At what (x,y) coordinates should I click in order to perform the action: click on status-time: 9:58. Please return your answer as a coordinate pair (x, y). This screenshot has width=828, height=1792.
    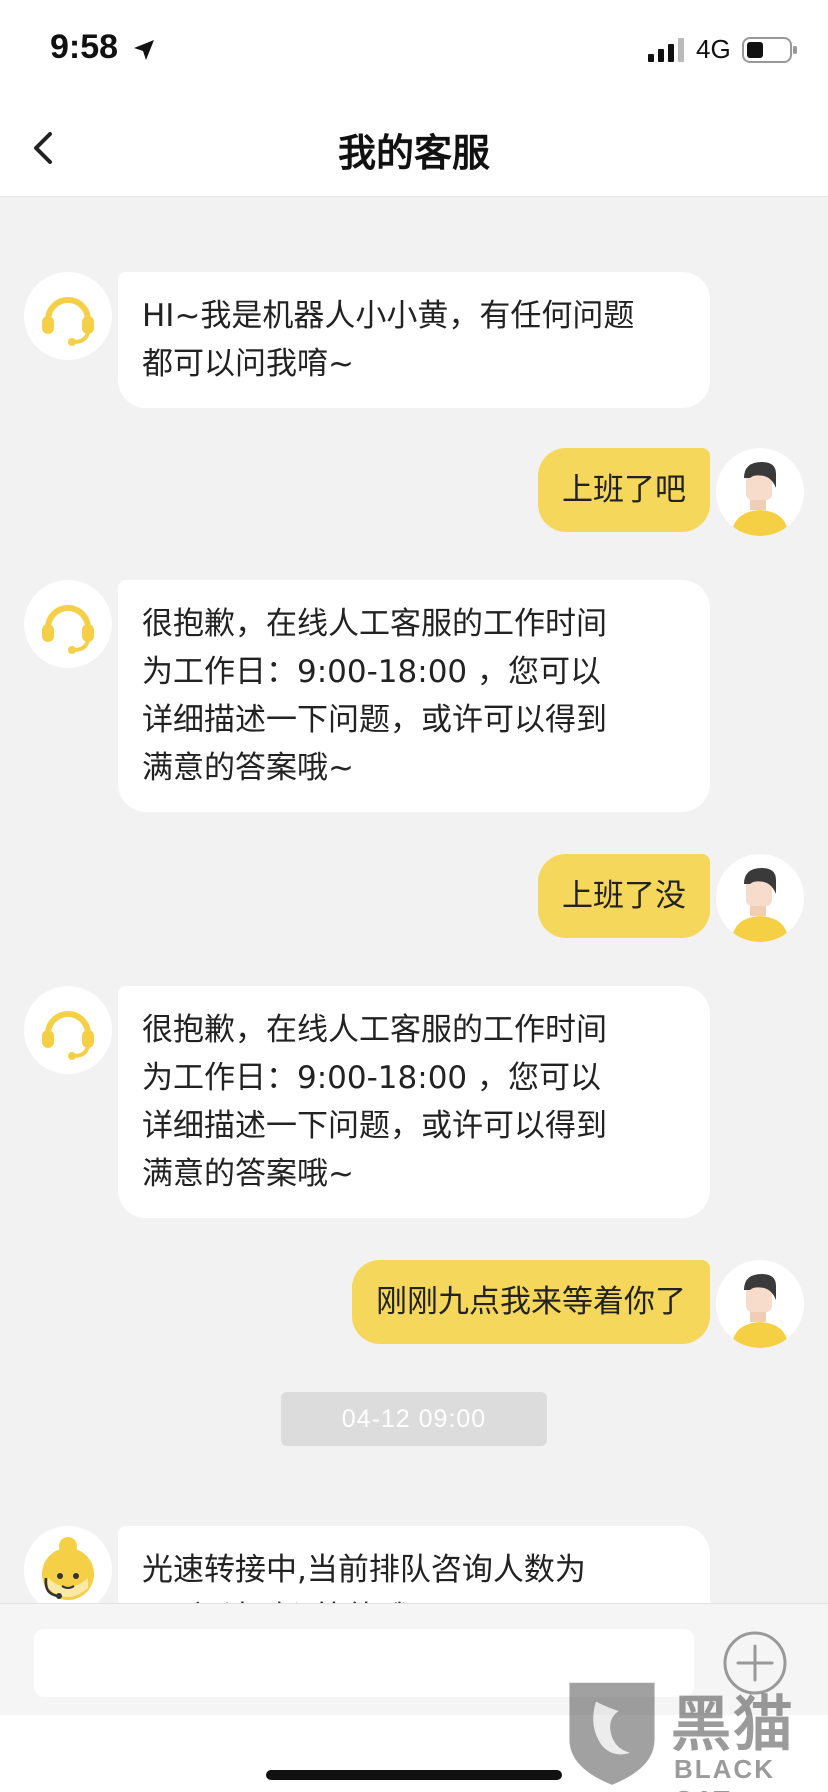
    Looking at the image, I should click on (84, 47).